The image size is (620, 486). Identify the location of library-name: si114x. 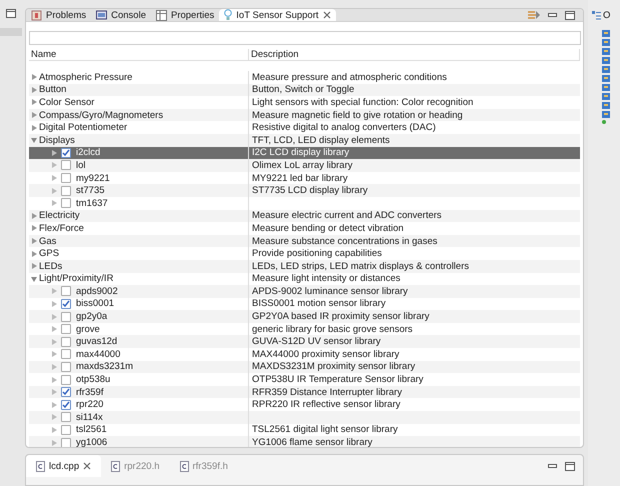
(89, 417).